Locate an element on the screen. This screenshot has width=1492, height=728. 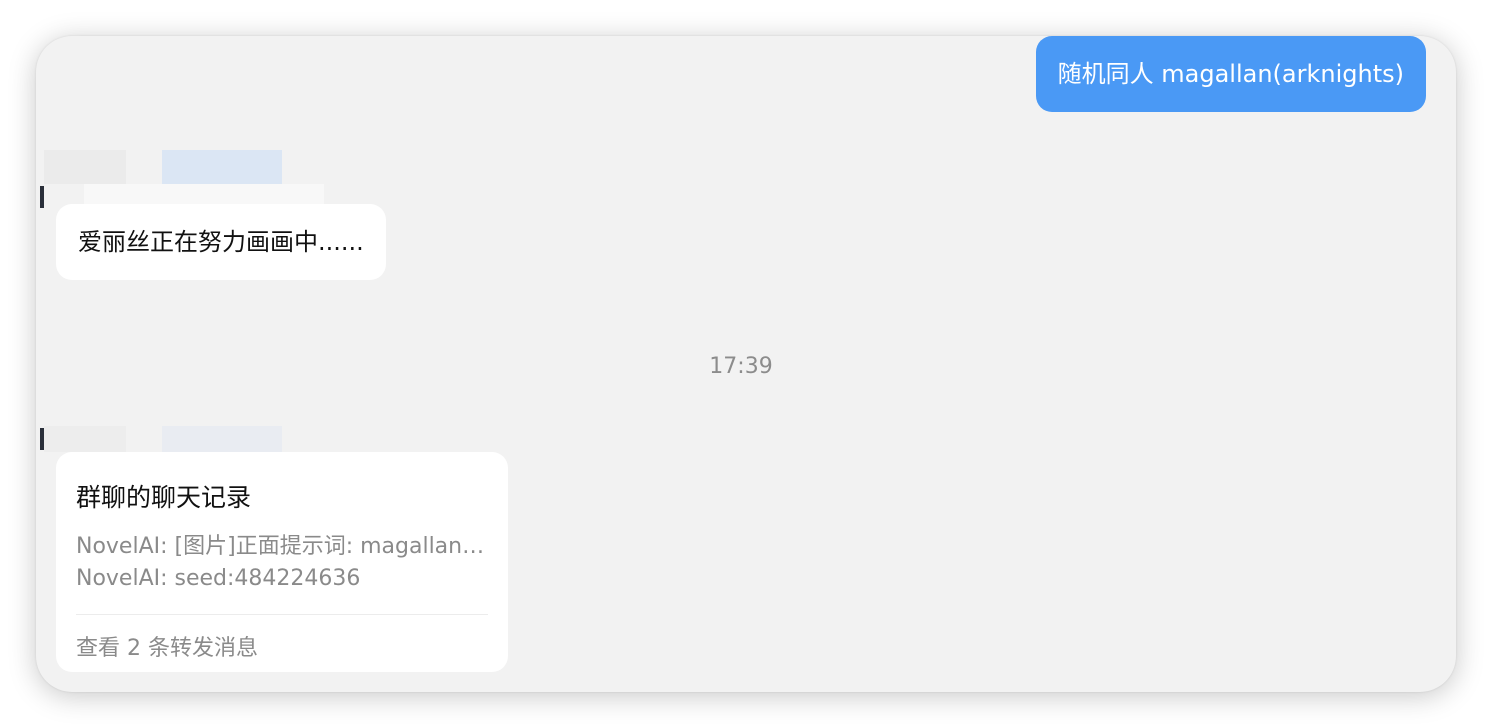
corner-indicator is located at coordinates (1451, 44).